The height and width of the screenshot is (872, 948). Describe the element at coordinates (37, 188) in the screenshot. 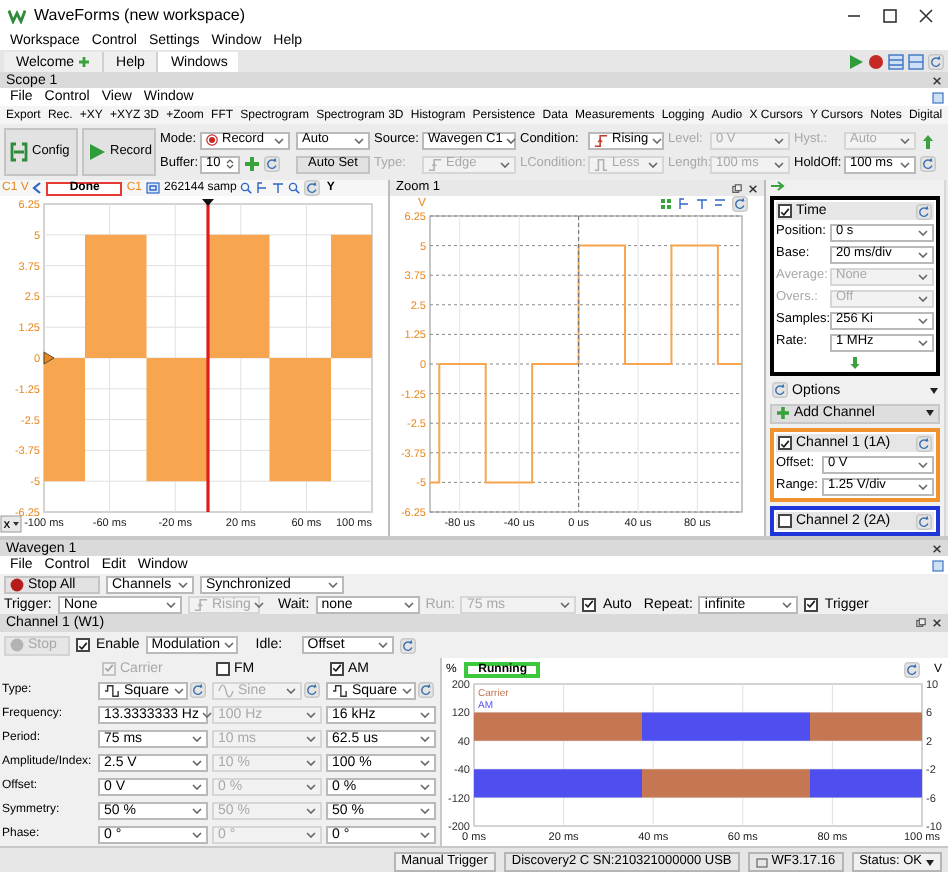

I see `arrow-left-icon` at that location.